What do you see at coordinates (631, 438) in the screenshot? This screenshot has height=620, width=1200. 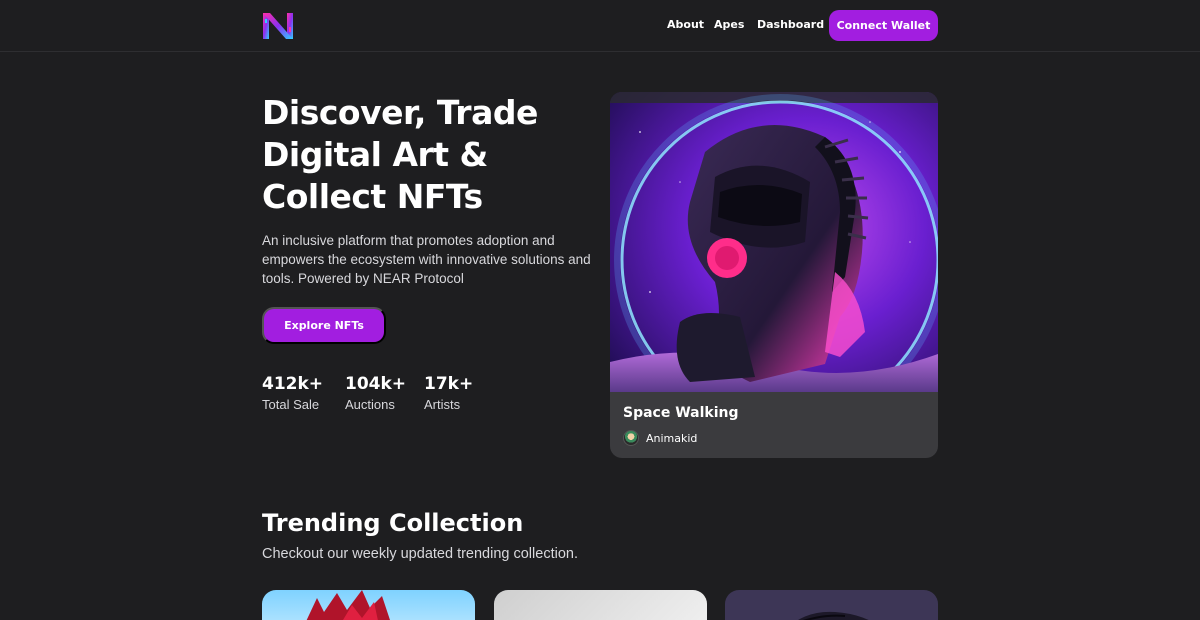 I see `artist-avatar` at bounding box center [631, 438].